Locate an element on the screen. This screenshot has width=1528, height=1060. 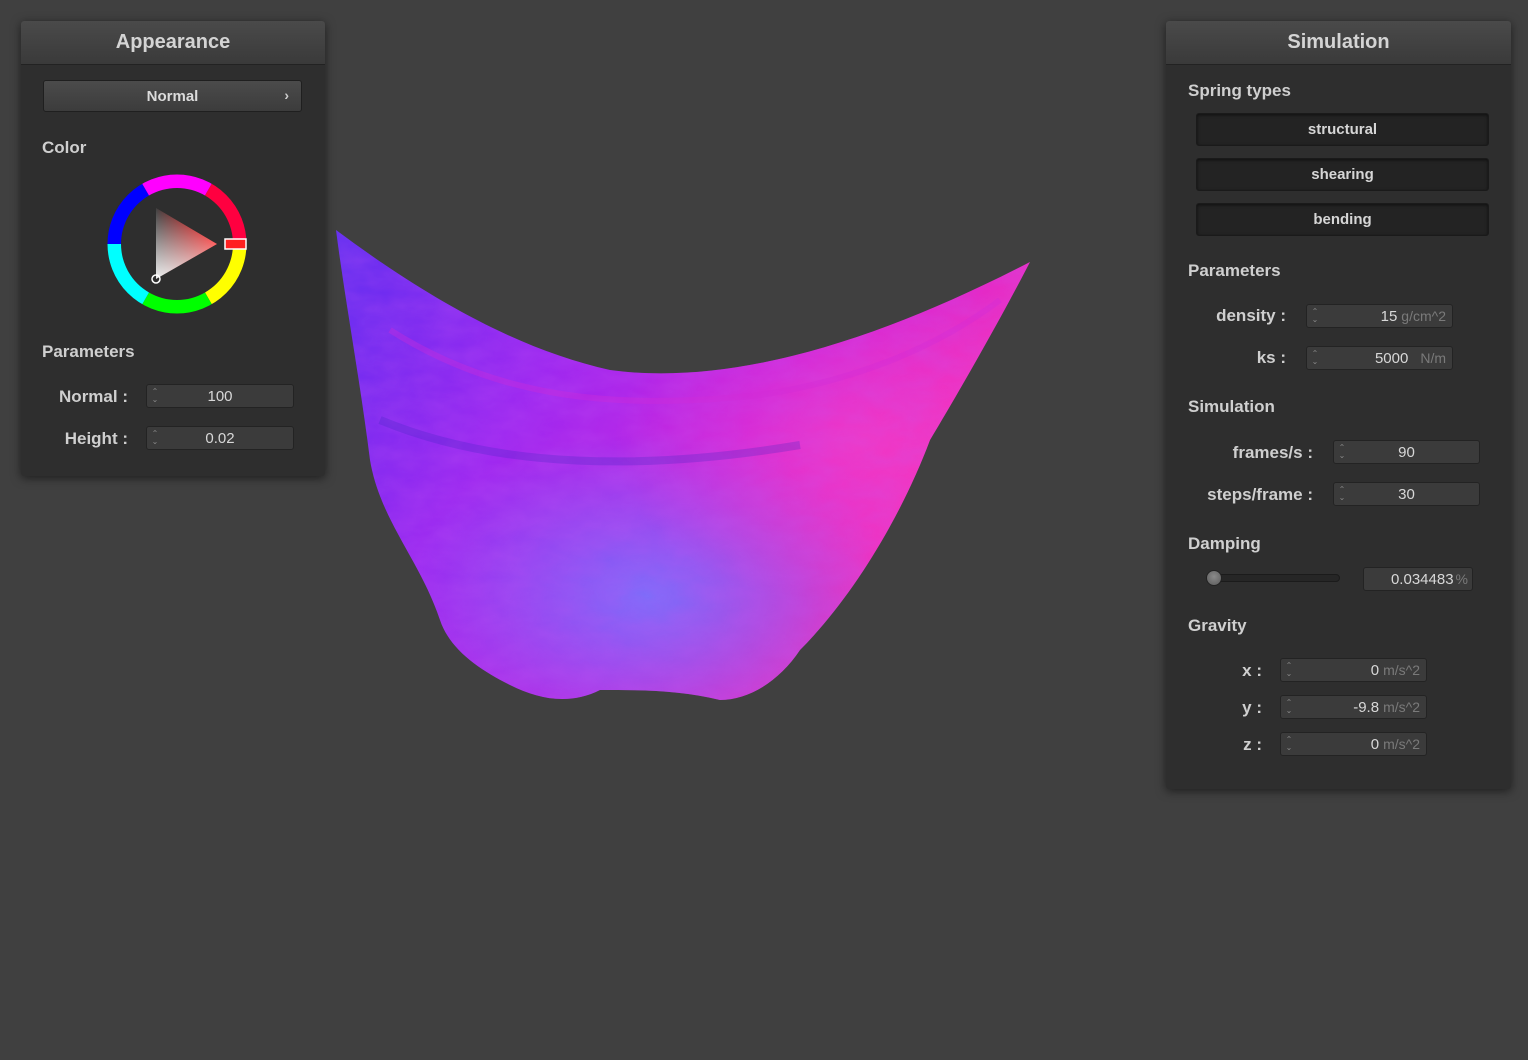
simulation-section-title: Simulation is located at coordinates (1231, 406).